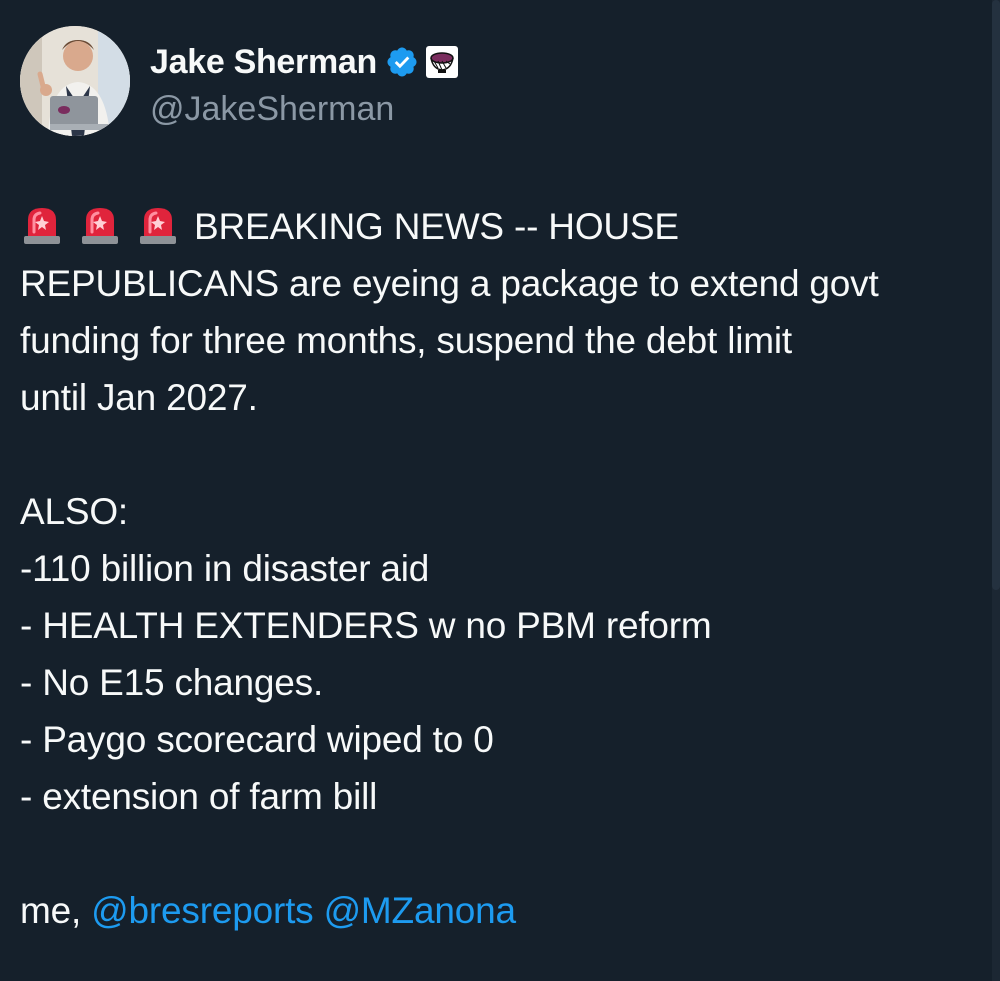 The height and width of the screenshot is (981, 1000). I want to click on author-display-name: Jake Sherman, so click(263, 62).